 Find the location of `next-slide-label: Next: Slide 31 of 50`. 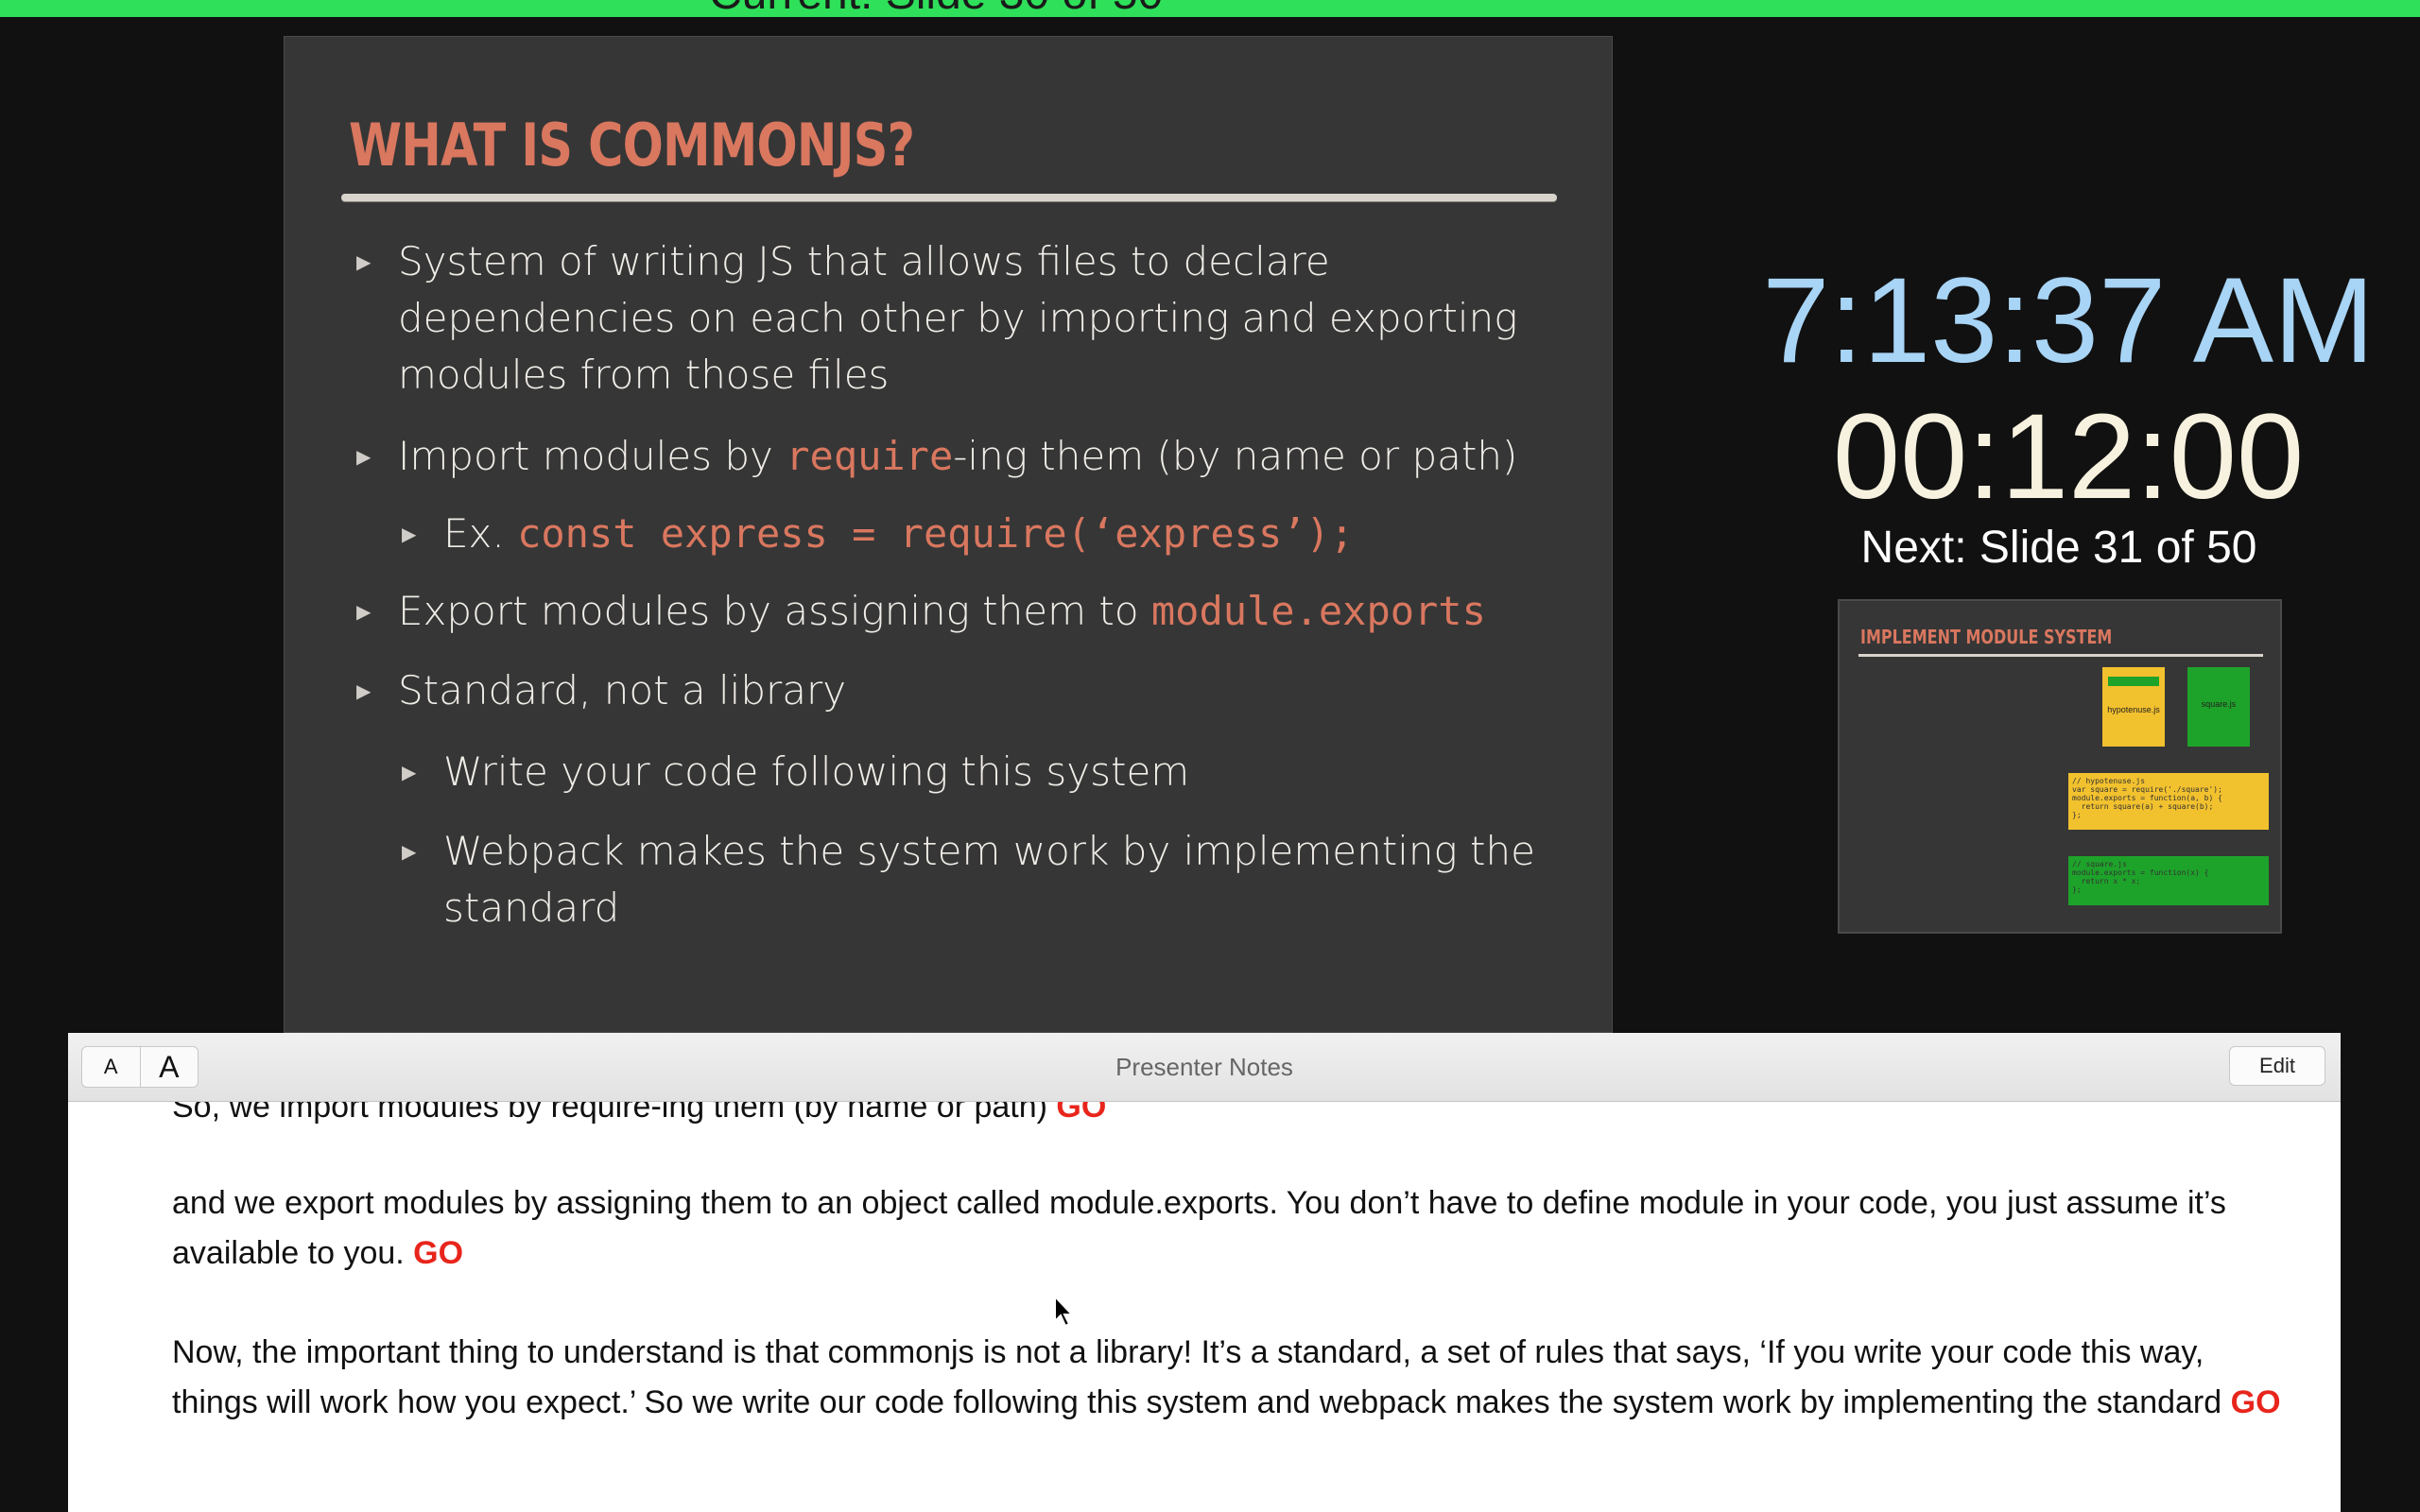

next-slide-label: Next: Slide 31 of 50 is located at coordinates (2058, 548).